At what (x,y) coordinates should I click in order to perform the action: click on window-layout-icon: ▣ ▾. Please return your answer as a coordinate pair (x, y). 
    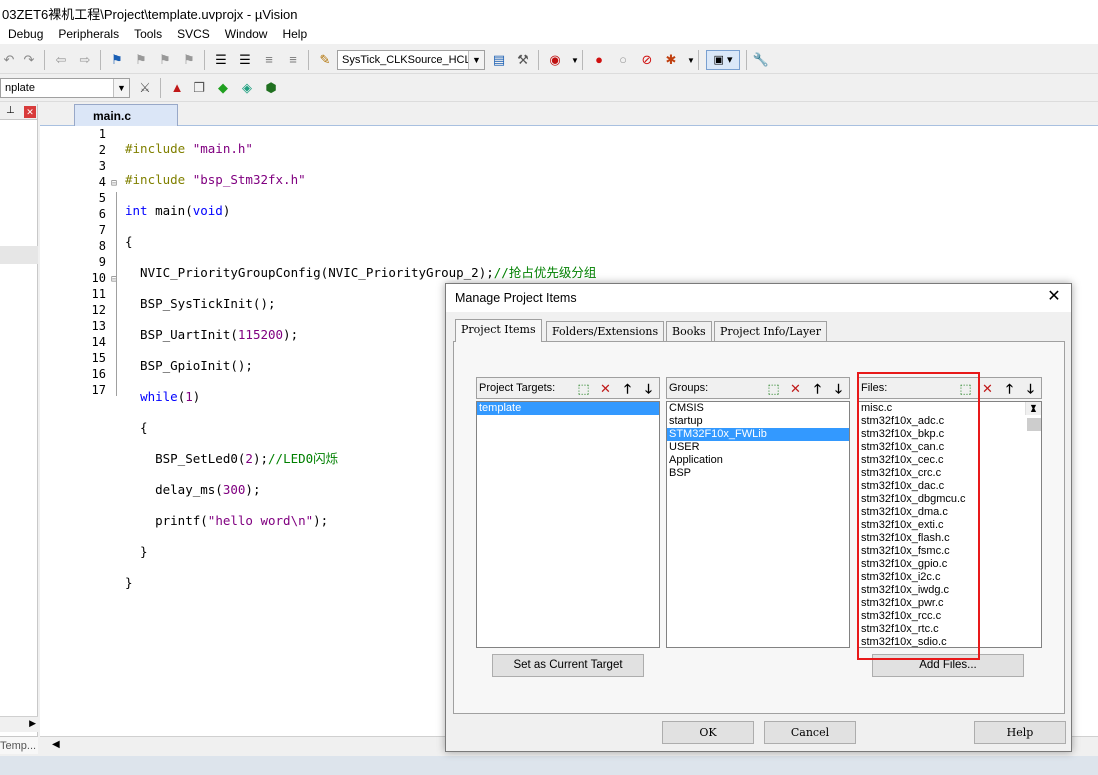
    Looking at the image, I should click on (723, 60).